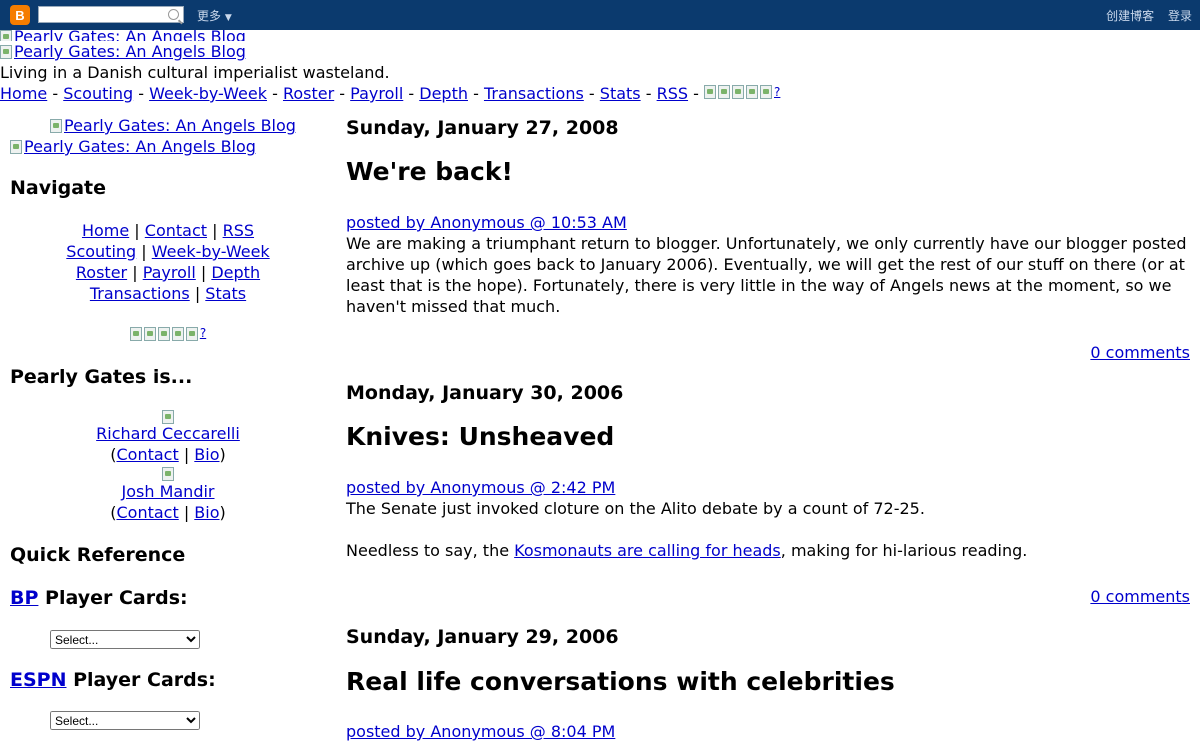  I want to click on topnav-scouting: Scouting, so click(98, 93).